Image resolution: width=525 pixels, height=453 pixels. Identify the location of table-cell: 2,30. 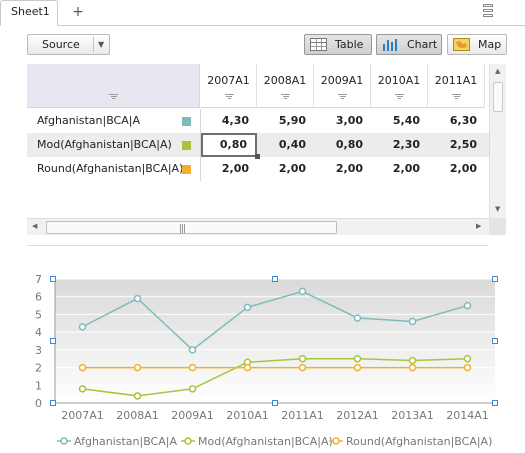
(399, 145).